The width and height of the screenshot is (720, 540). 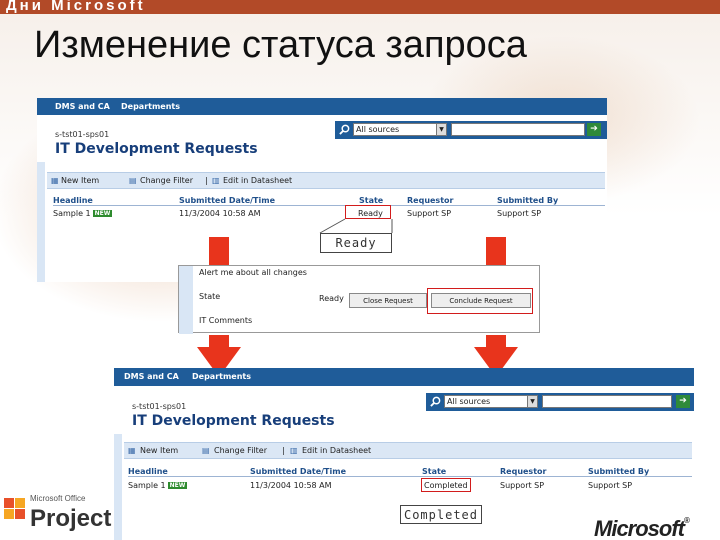 What do you see at coordinates (434, 471) in the screenshot?
I see `col-state: State` at bounding box center [434, 471].